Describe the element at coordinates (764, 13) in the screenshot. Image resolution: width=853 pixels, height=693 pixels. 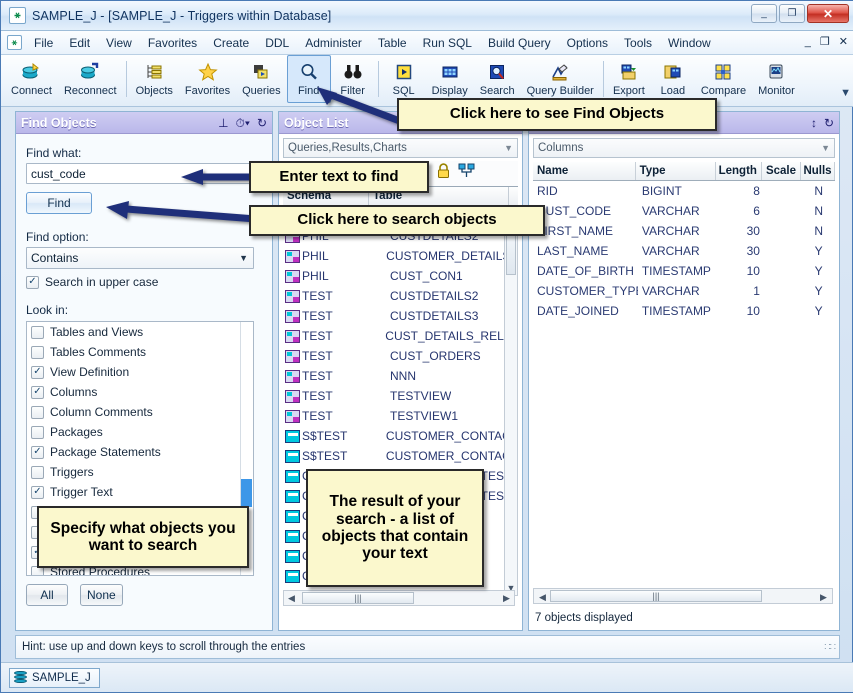
I see `minimize-button: _` at that location.